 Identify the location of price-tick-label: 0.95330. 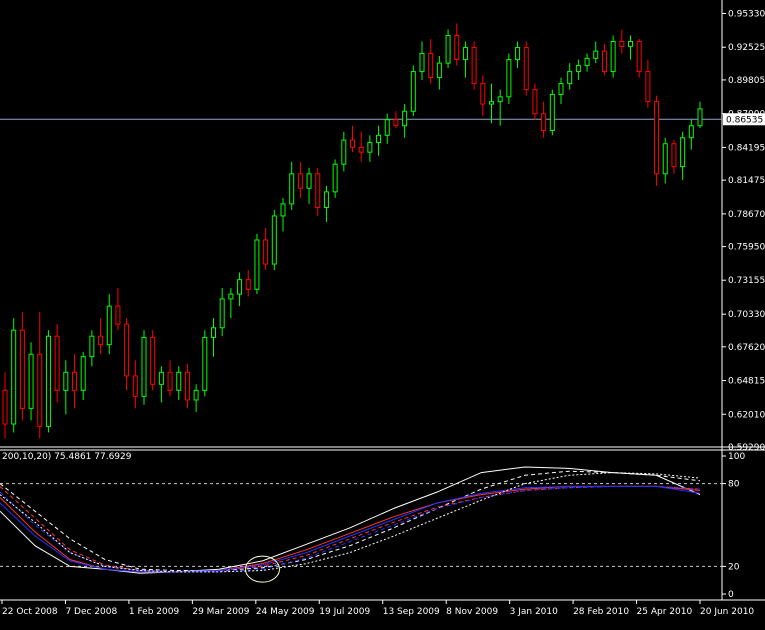
(746, 14).